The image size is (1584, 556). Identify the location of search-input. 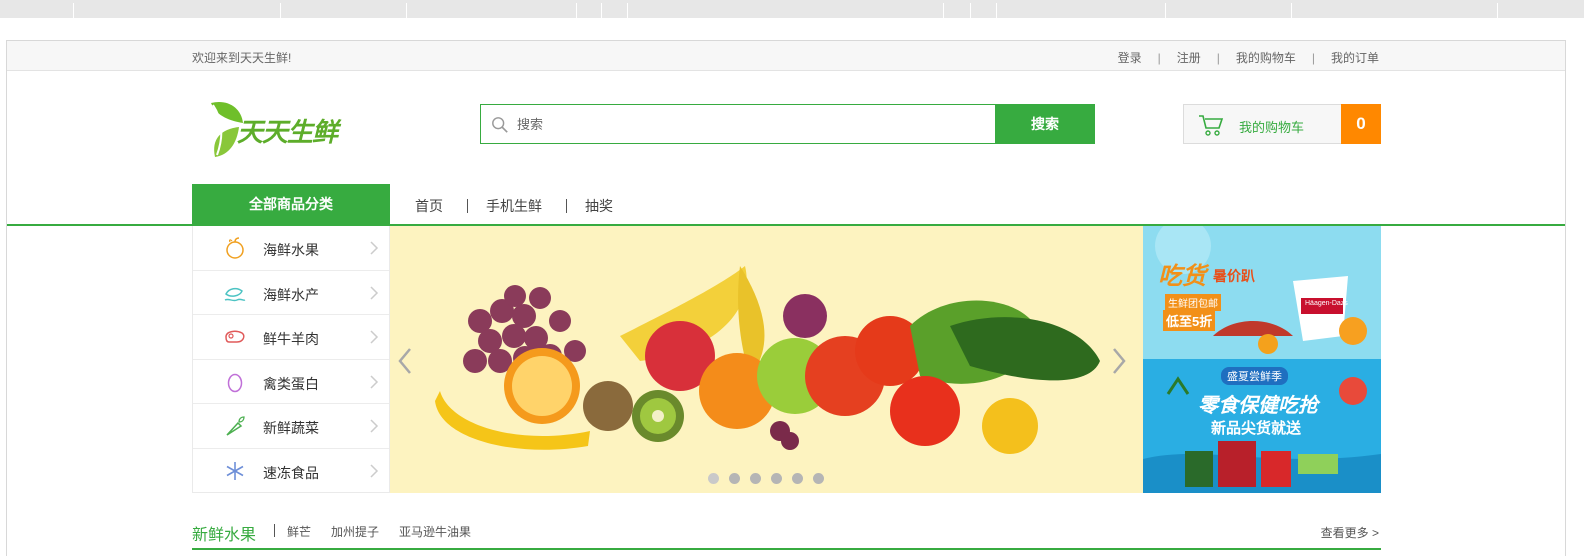
(747, 124).